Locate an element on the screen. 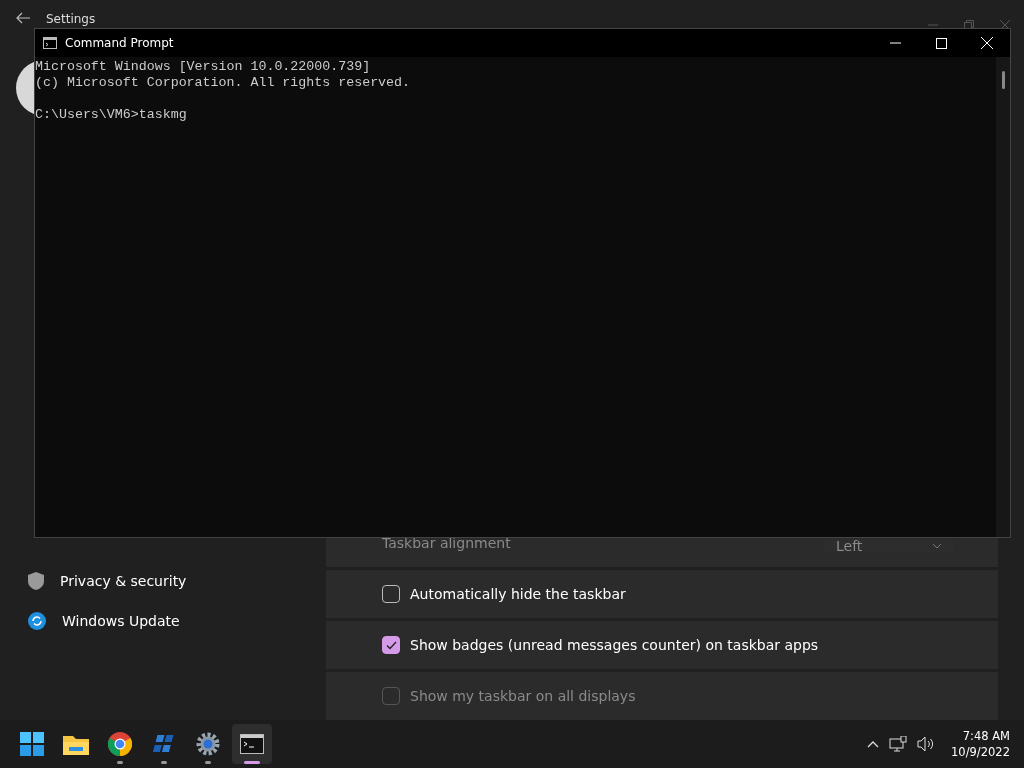  console-line: Microsoft Windows [Version 10.0.22000.739] is located at coordinates (203, 67).